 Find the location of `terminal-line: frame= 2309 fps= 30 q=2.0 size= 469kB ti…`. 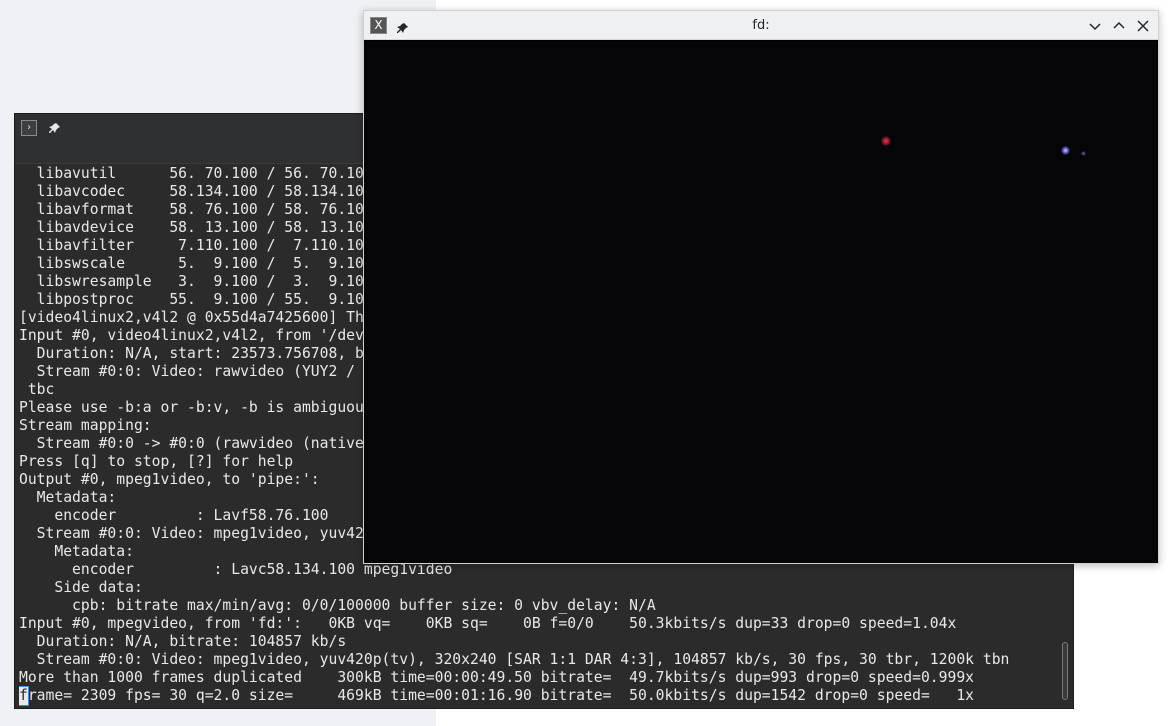

terminal-line: frame= 2309 fps= 30 q=2.0 size= 469kB ti… is located at coordinates (536, 696).